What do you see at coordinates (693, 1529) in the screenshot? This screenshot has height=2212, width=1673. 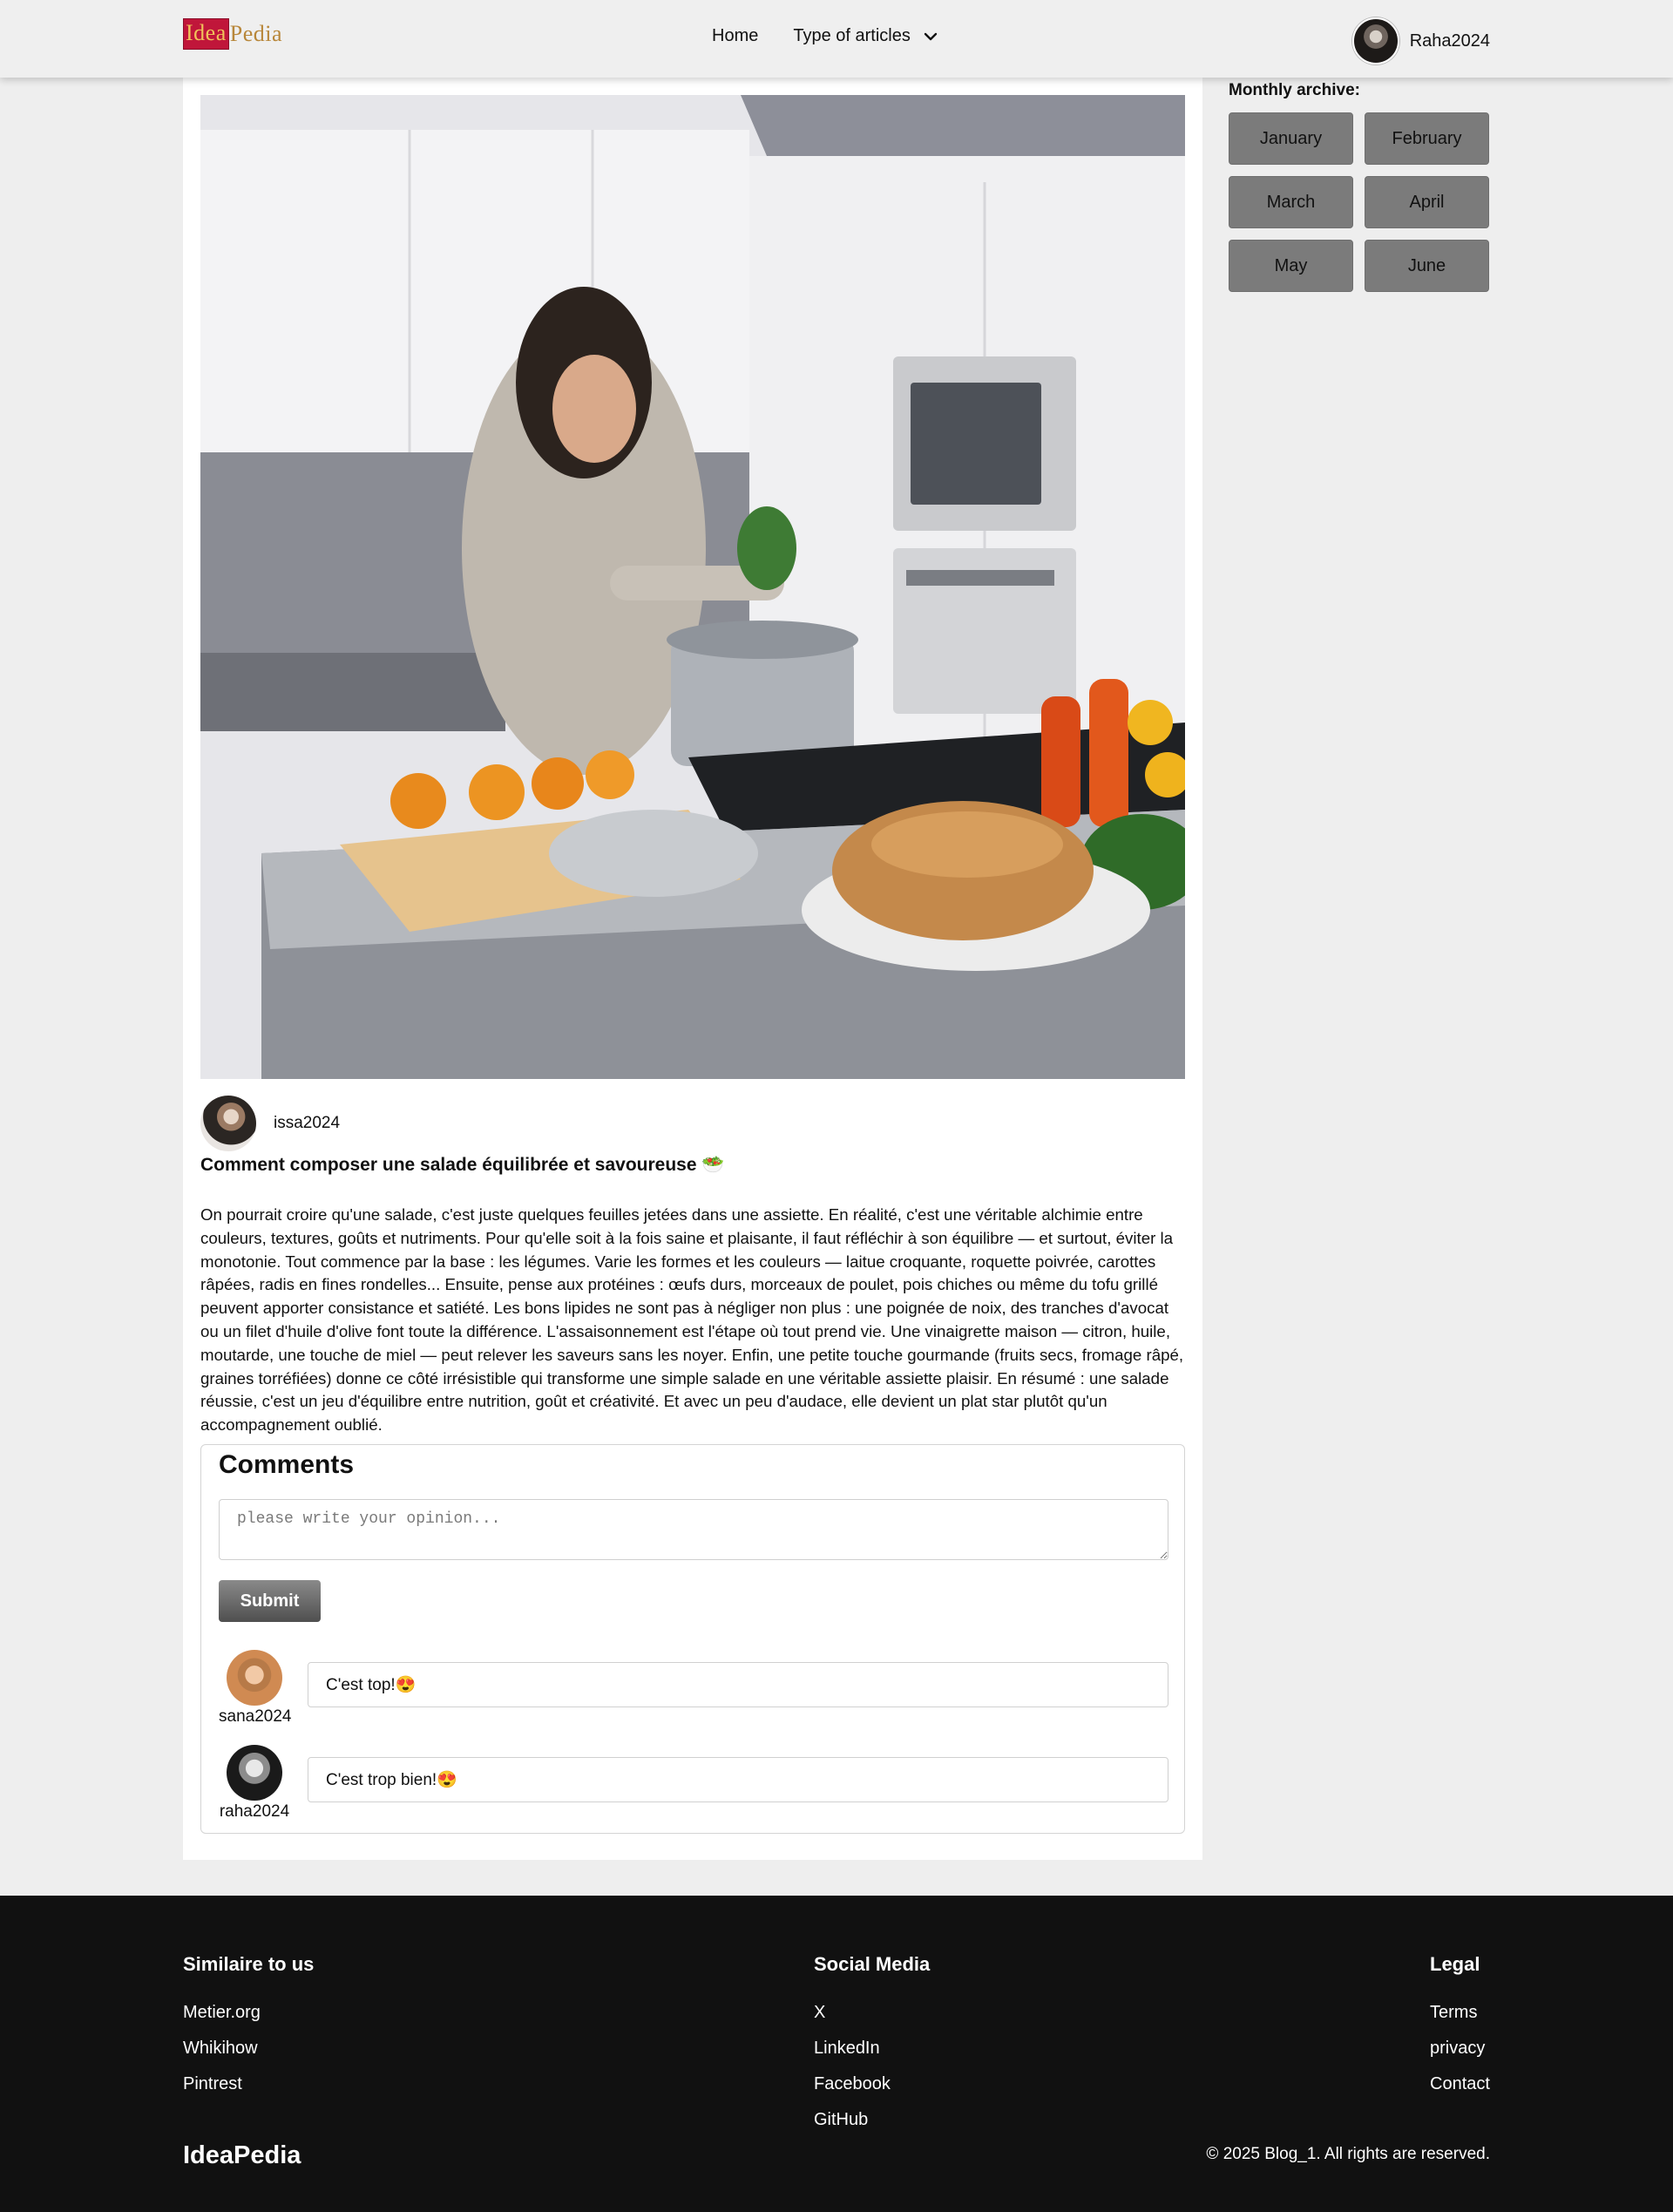 I see `comment-input` at bounding box center [693, 1529].